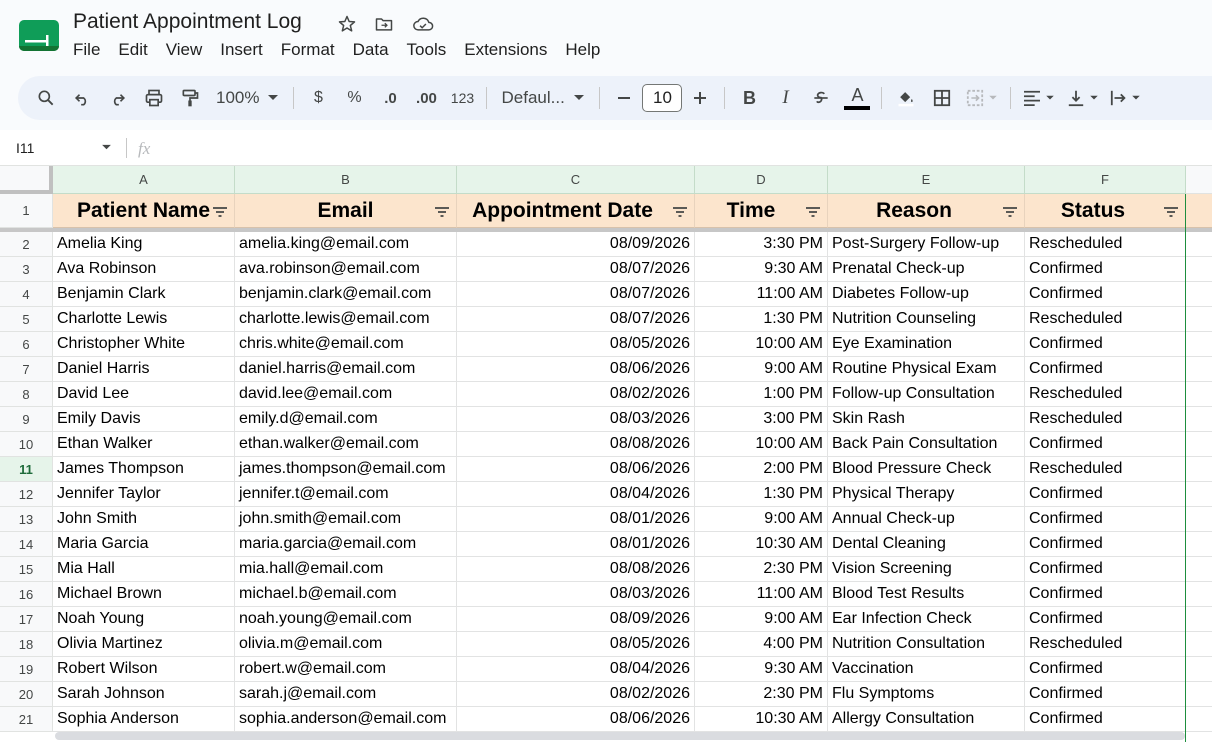 The image size is (1212, 742). I want to click on column-header-g, so click(1199, 180).